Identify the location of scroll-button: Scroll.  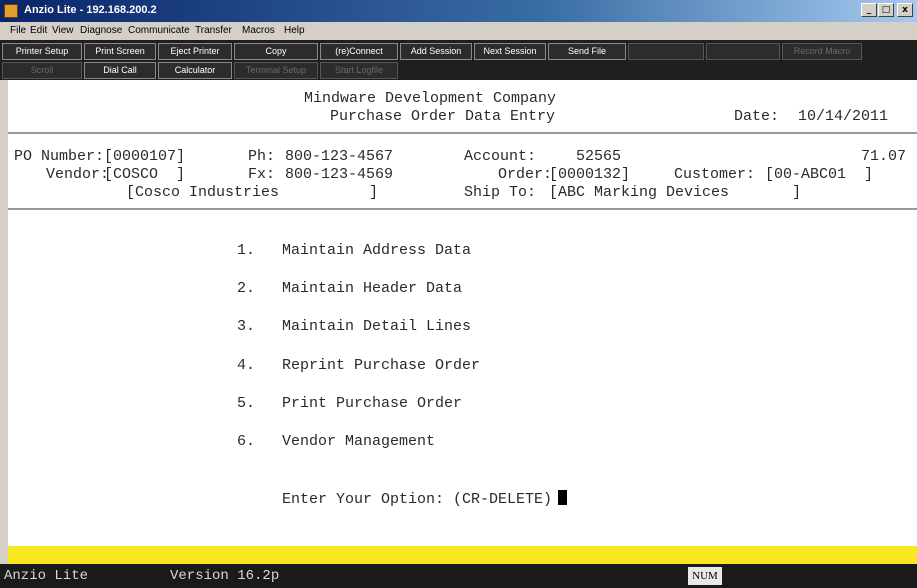
(42, 70).